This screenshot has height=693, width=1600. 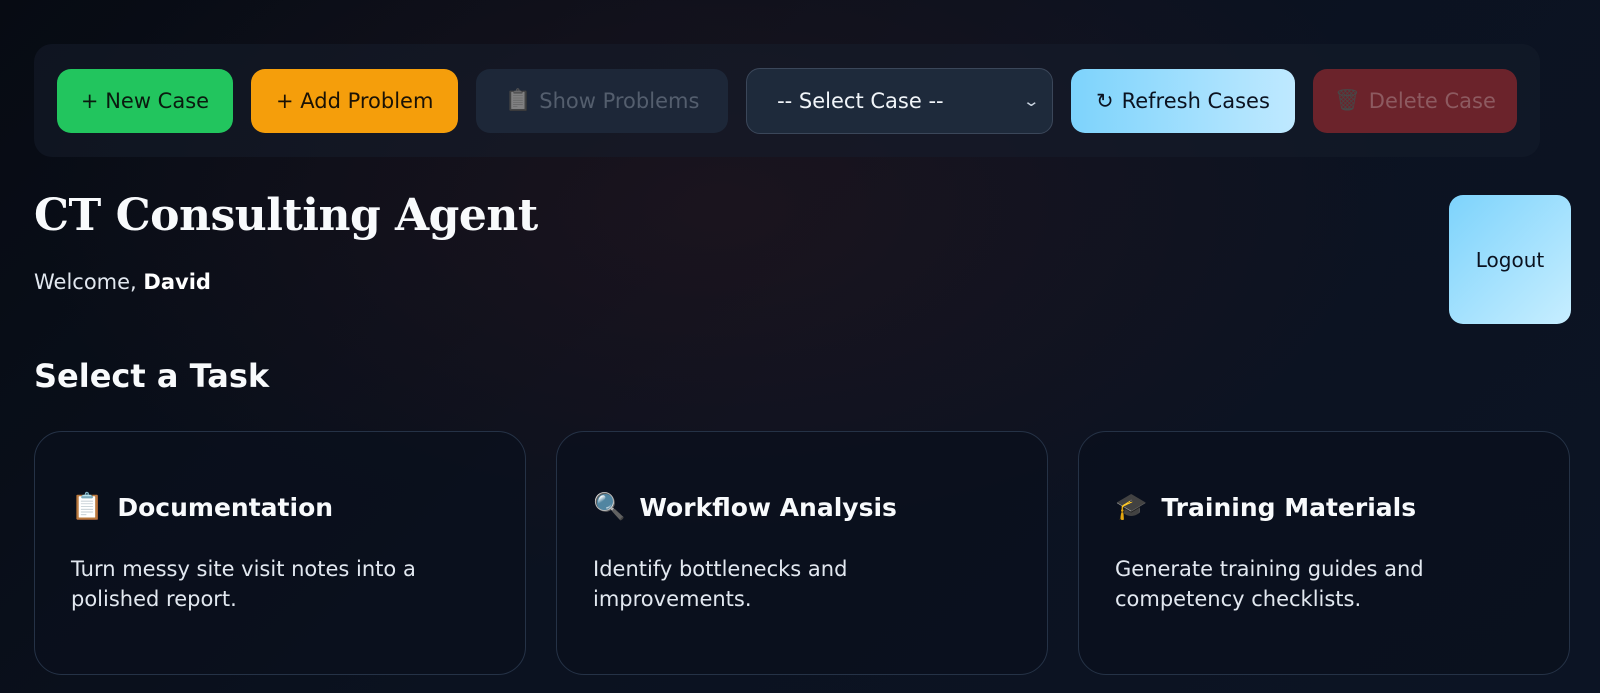 What do you see at coordinates (768, 507) in the screenshot?
I see `task-card-title: Workflow Analysis` at bounding box center [768, 507].